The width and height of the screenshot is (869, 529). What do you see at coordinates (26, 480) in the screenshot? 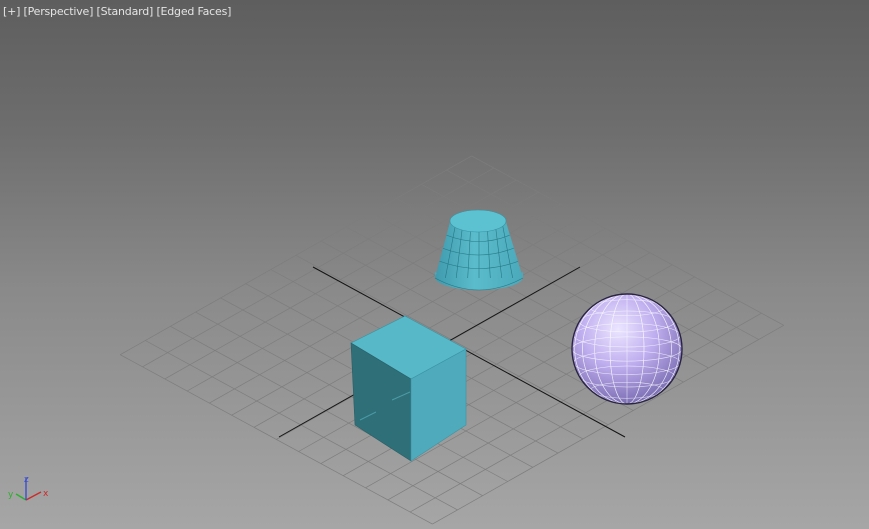
I see `axis-z-label: z` at bounding box center [26, 480].